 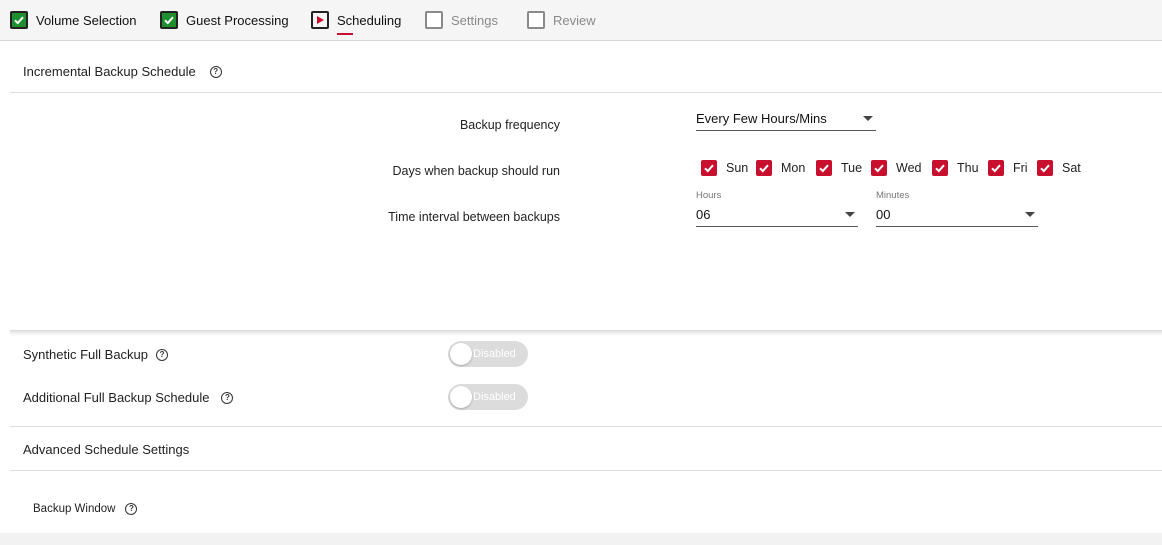 I want to click on time-interval-label: Time interval between backups, so click(x=474, y=217).